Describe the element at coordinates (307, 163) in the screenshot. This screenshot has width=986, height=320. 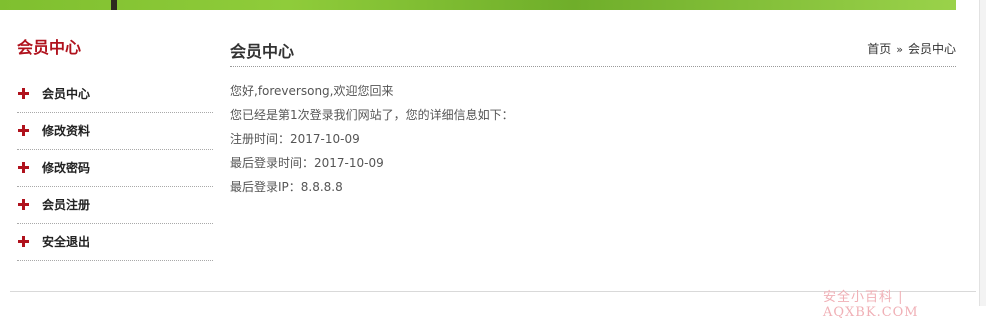
I see `last-login-time-text: 最后登录时间：2017-10-09` at that location.